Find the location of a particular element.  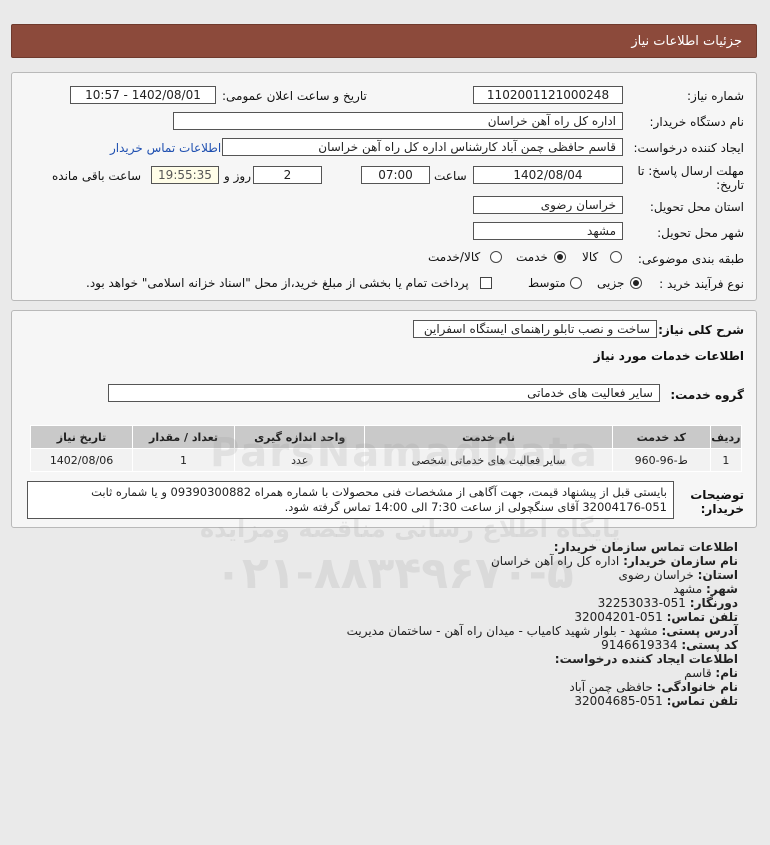

announce-field: 1402/08/01 - 10:57 is located at coordinates (143, 95).